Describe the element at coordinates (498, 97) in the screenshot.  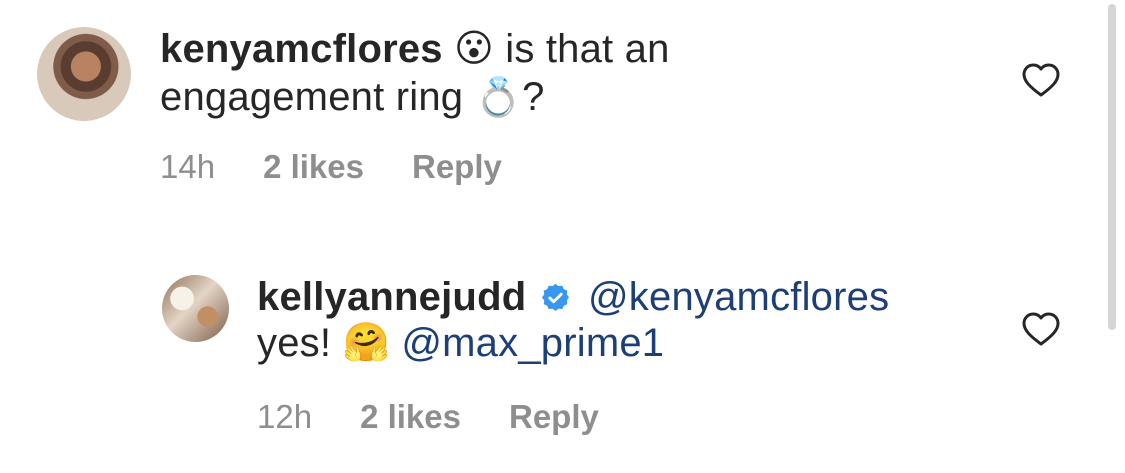
I see `ring-emoji: 💍` at that location.